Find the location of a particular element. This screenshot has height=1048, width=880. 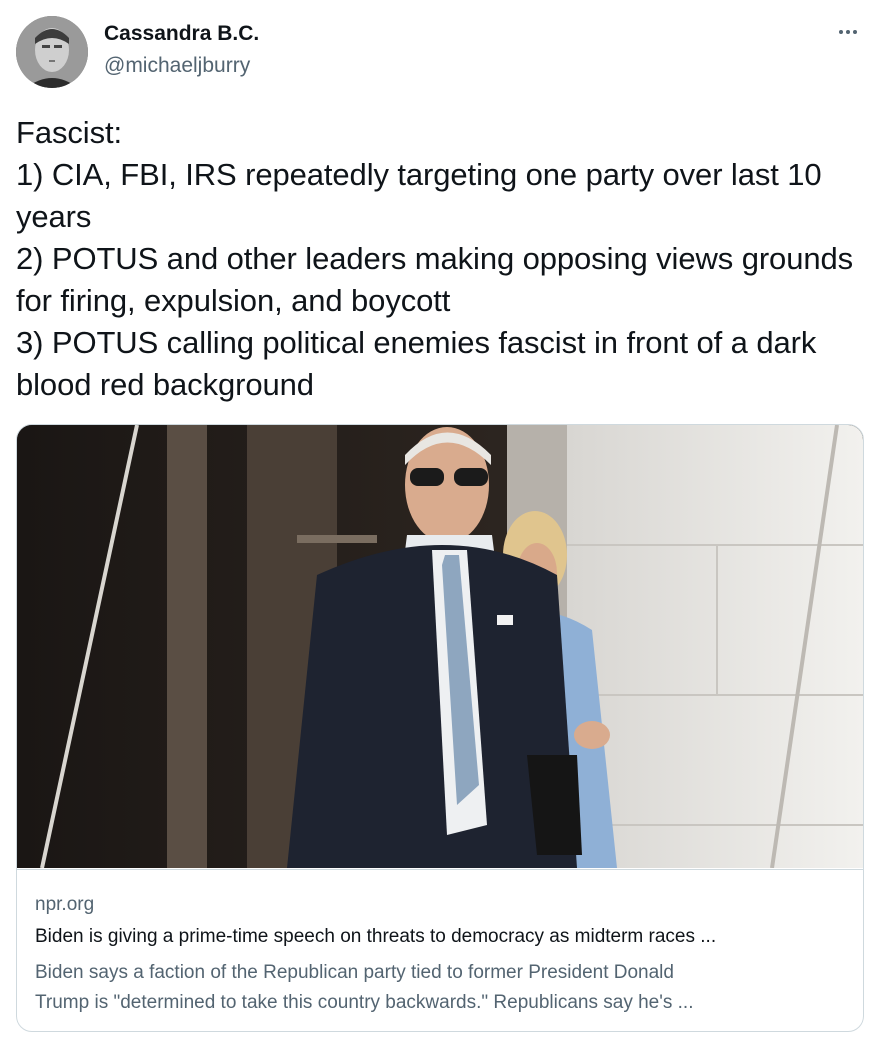

author-handle: @michaeljburry is located at coordinates (177, 66).